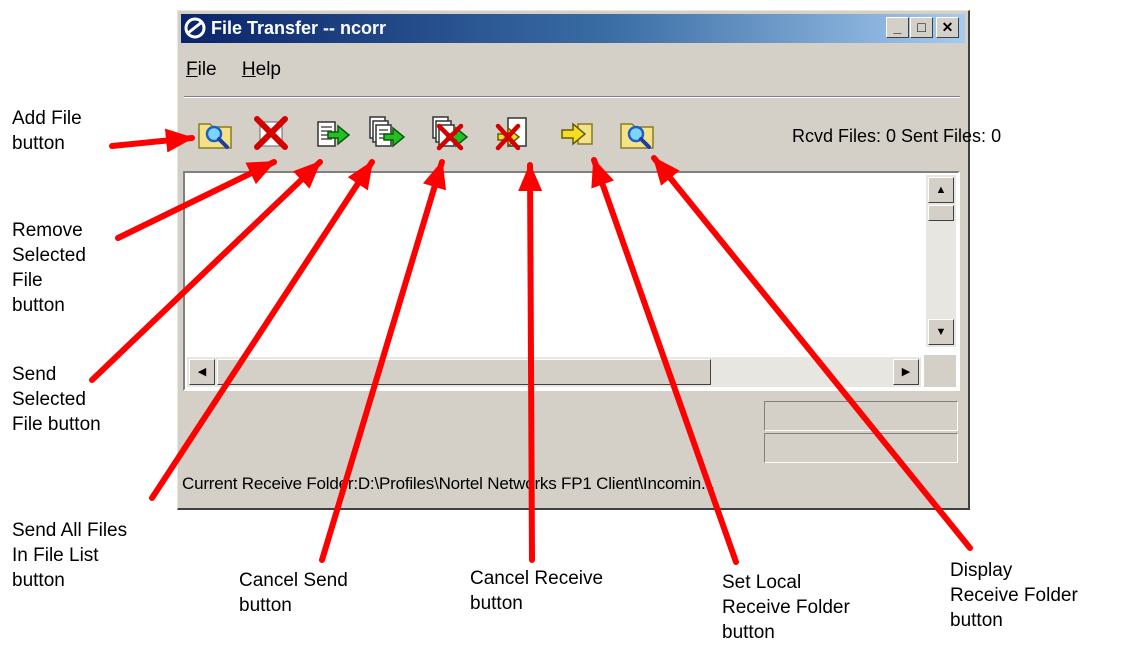  I want to click on cancel-receive-button, so click(513, 133).